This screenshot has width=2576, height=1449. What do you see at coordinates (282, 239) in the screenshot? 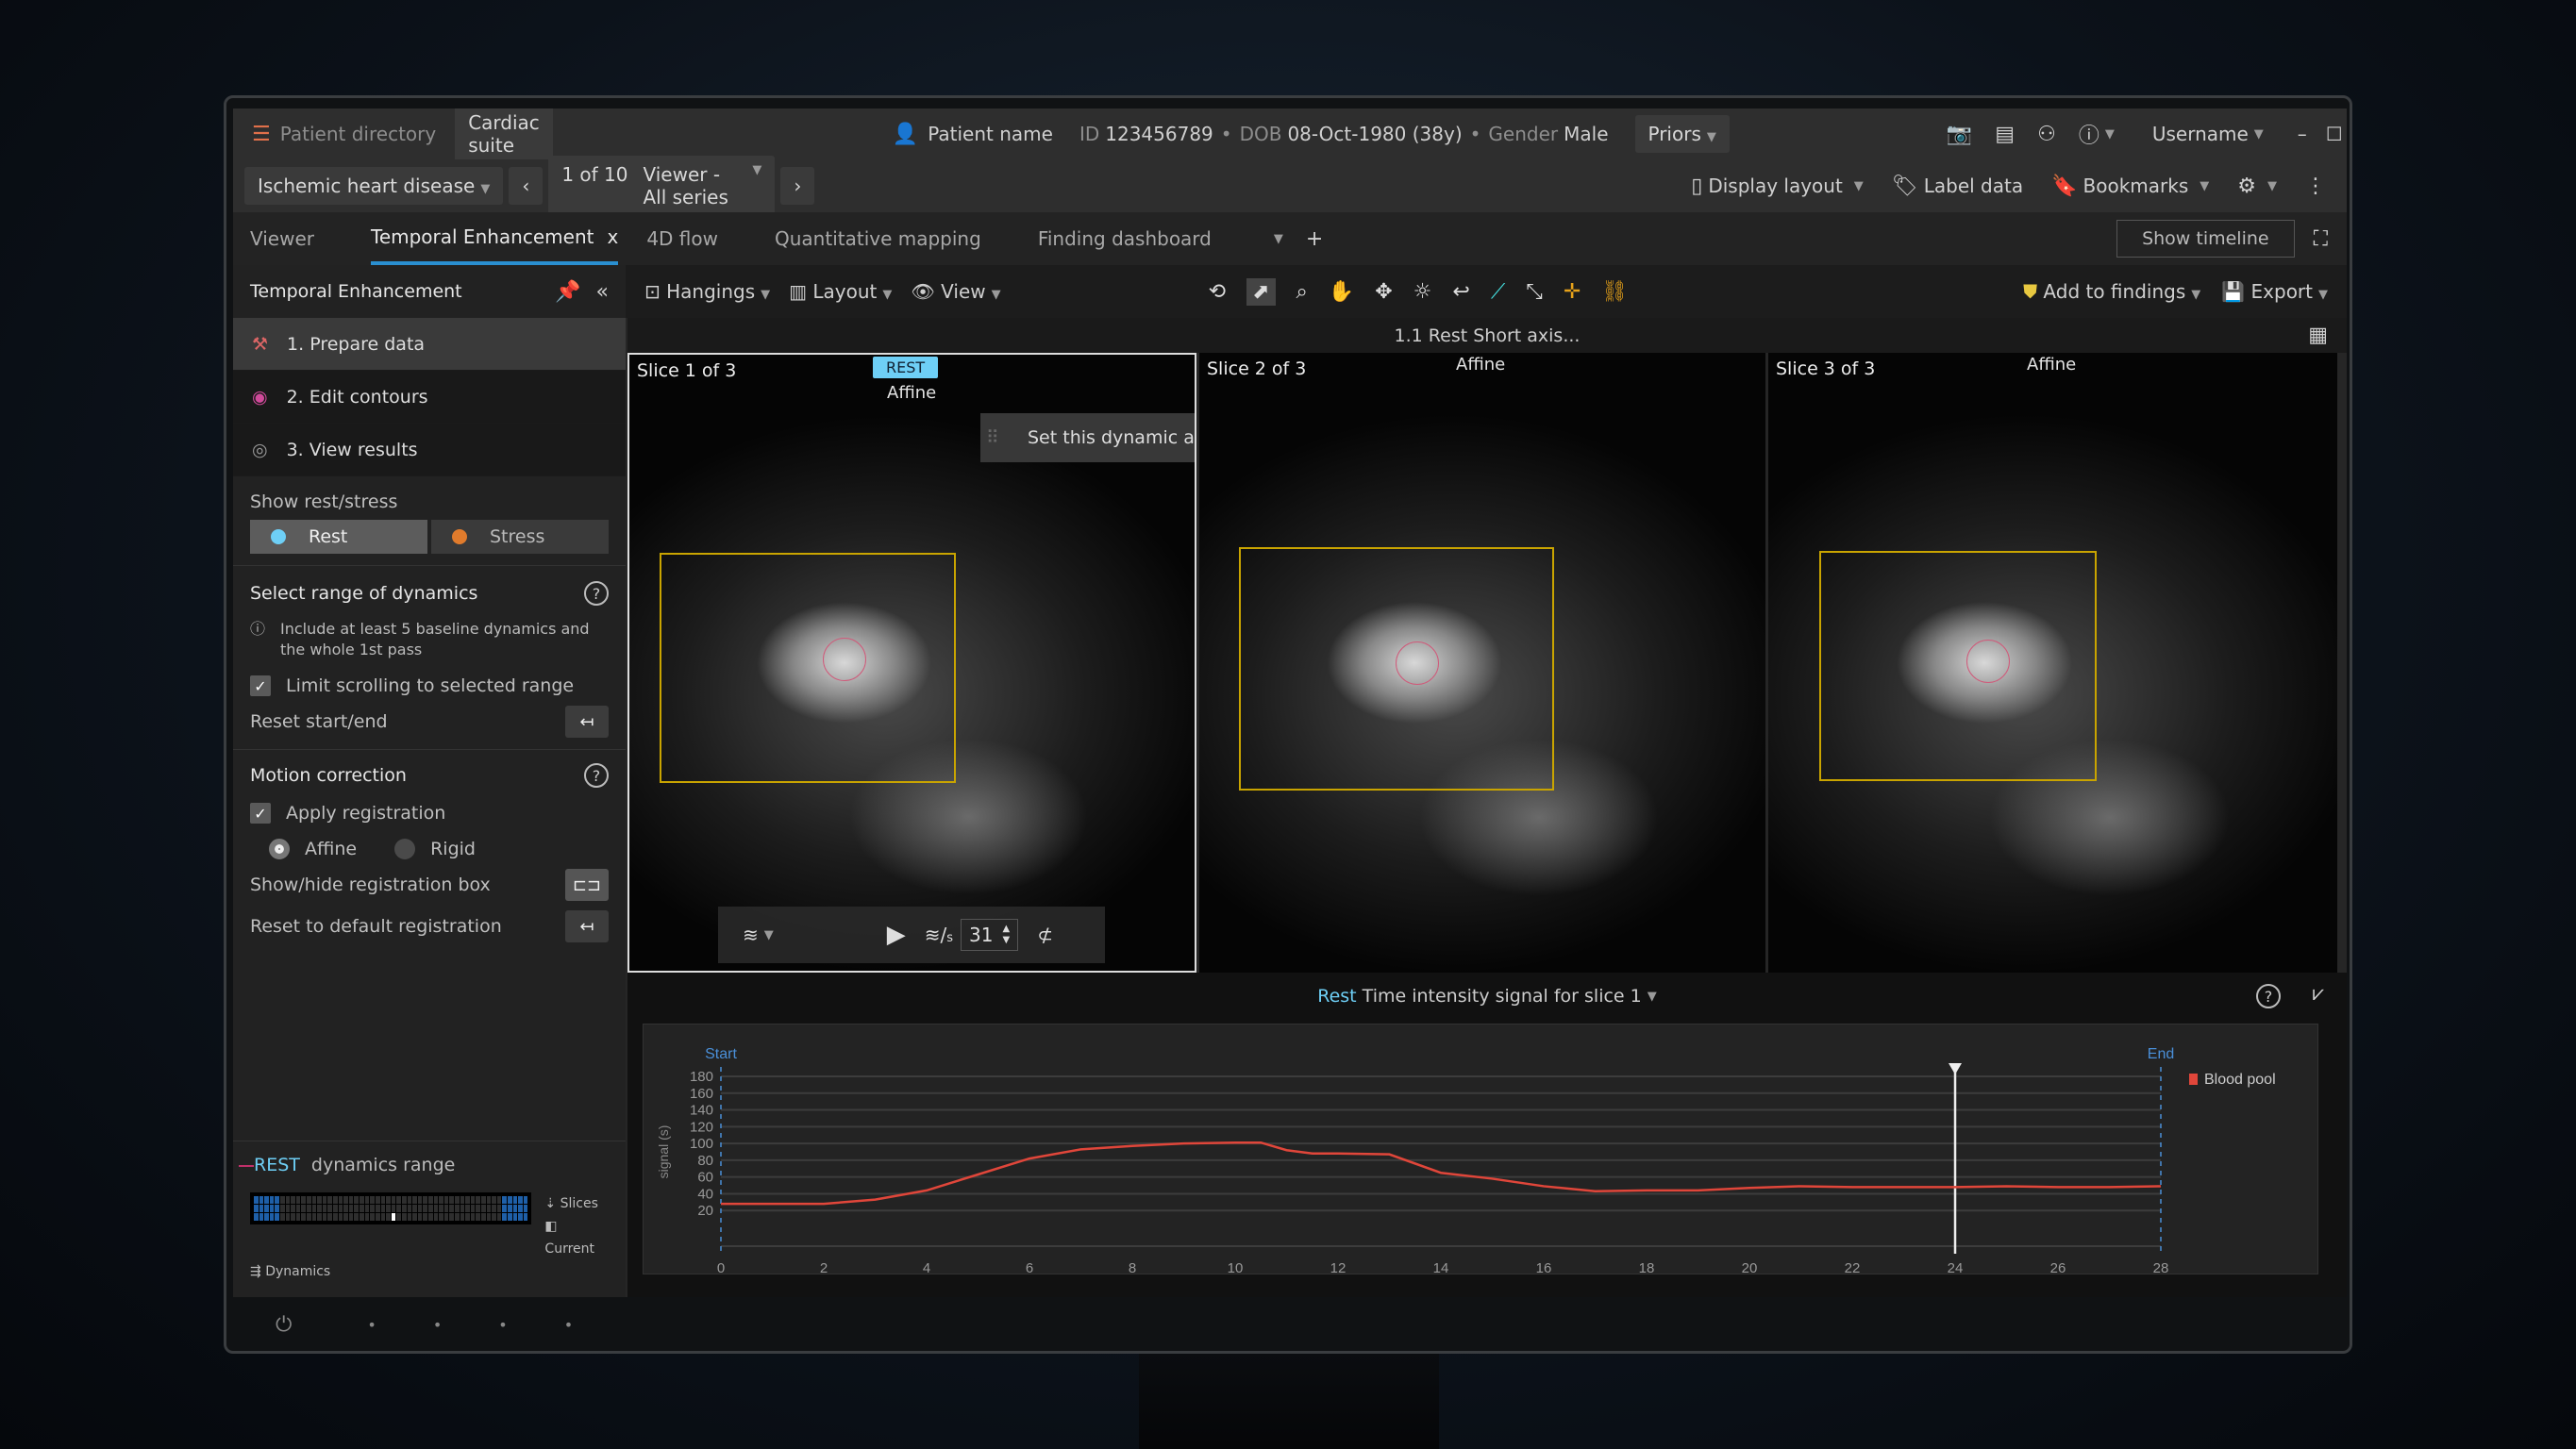
I see `tab-viewer: Viewer` at bounding box center [282, 239].